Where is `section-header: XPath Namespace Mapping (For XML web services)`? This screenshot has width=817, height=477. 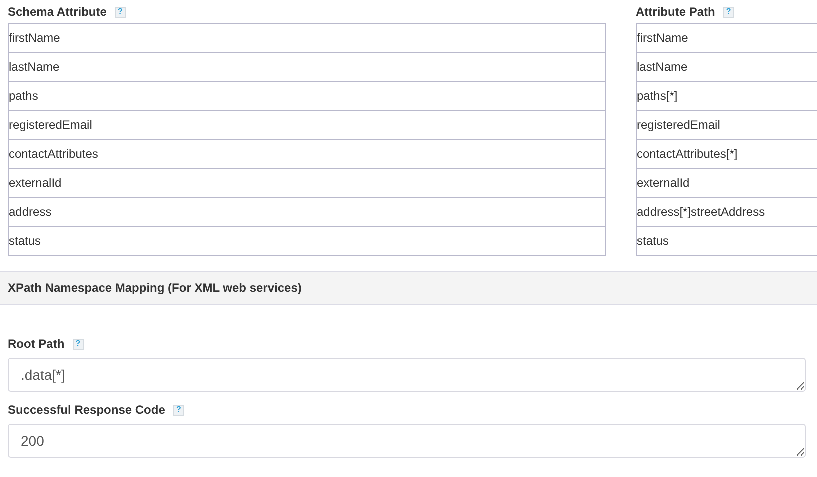 section-header: XPath Namespace Mapping (For XML web services) is located at coordinates (408, 288).